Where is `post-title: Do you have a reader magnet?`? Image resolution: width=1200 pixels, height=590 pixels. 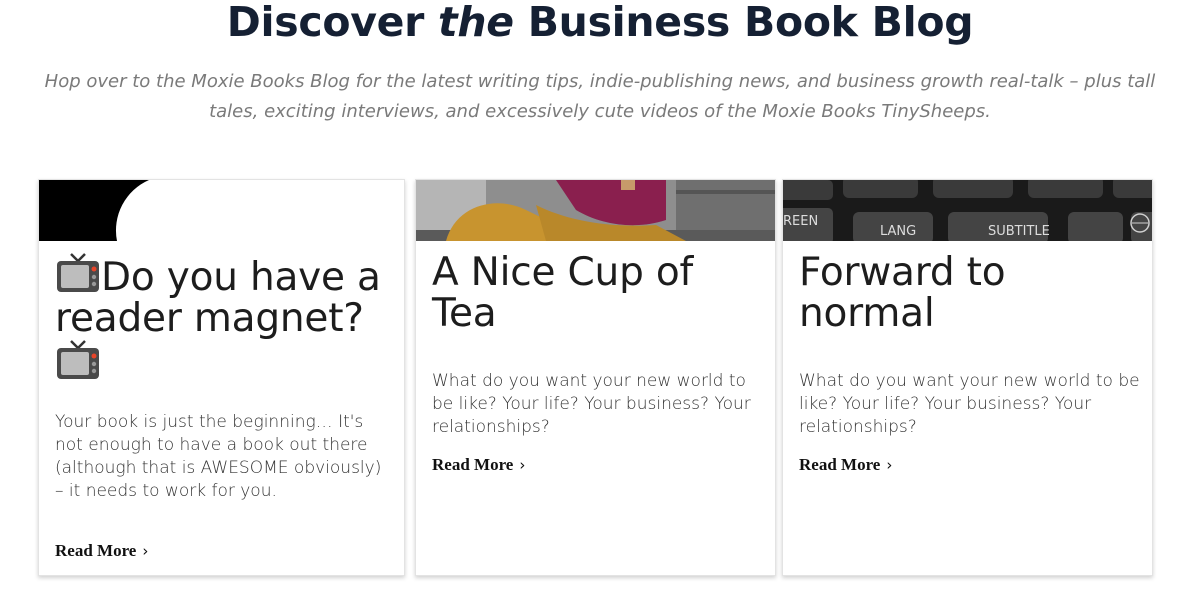 post-title: Do you have a reader magnet? is located at coordinates (223, 318).